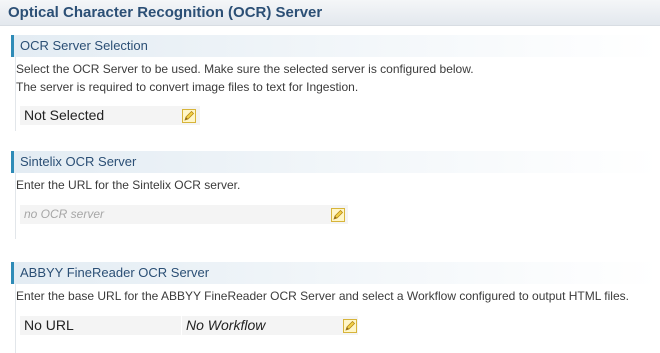  I want to click on ocr-server-select: Not Selected, so click(110, 115).